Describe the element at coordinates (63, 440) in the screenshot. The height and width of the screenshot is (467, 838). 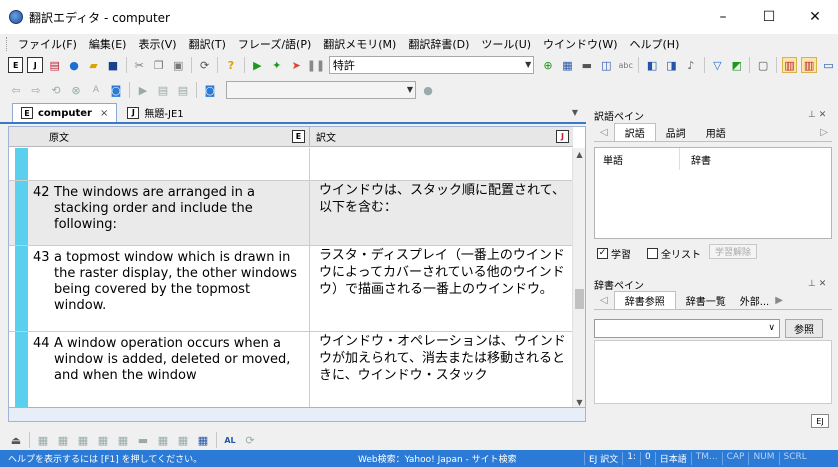
I see `segment-icon-2: ▦` at that location.